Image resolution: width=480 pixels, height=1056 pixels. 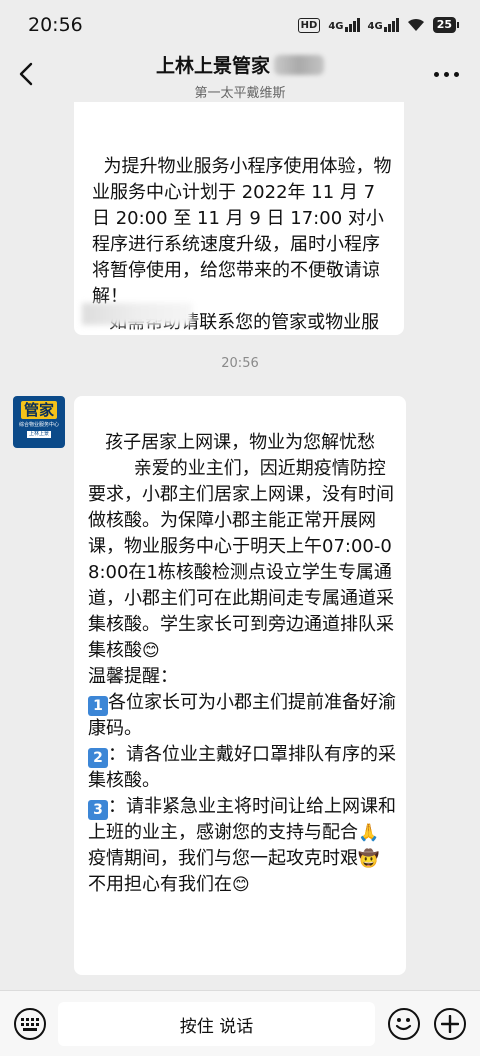 I want to click on keycap-one-icon: 1, so click(x=98, y=706).